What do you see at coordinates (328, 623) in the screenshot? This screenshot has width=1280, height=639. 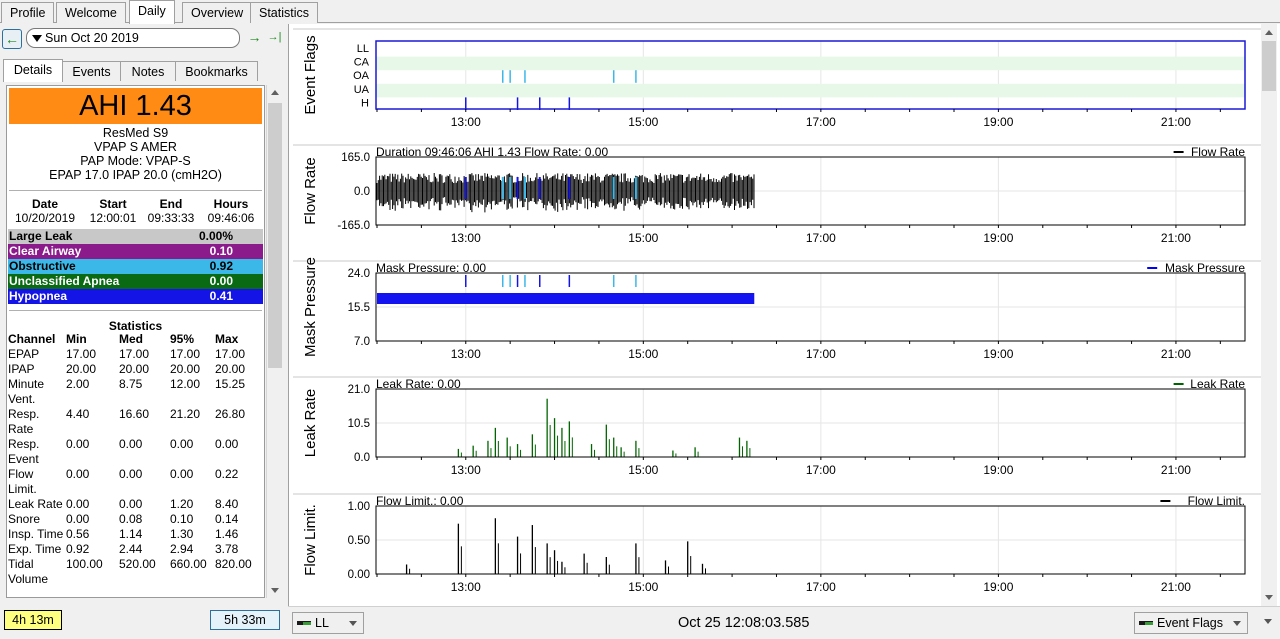 I see `event-type-selector: LL` at bounding box center [328, 623].